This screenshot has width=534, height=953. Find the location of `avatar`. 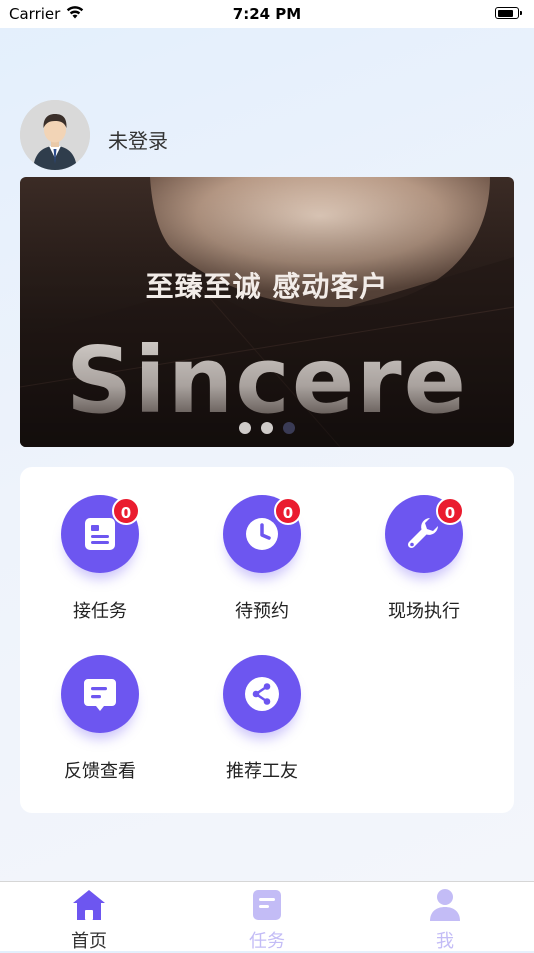

avatar is located at coordinates (55, 135).